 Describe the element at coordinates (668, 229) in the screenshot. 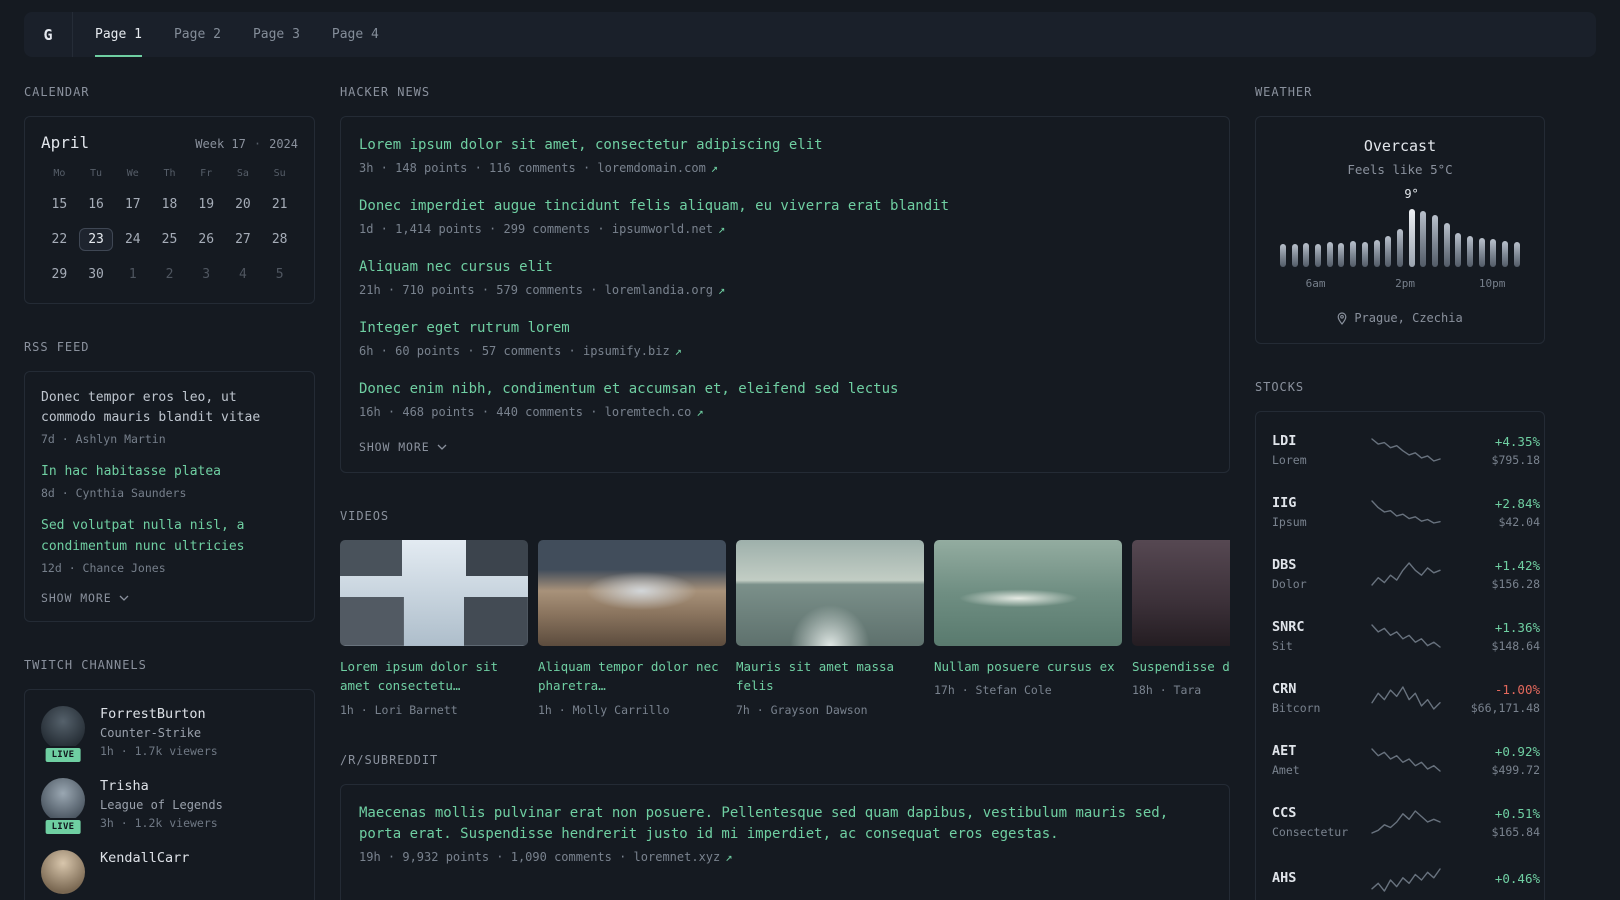

I see `source-link: ipsumworld.net ↗` at that location.